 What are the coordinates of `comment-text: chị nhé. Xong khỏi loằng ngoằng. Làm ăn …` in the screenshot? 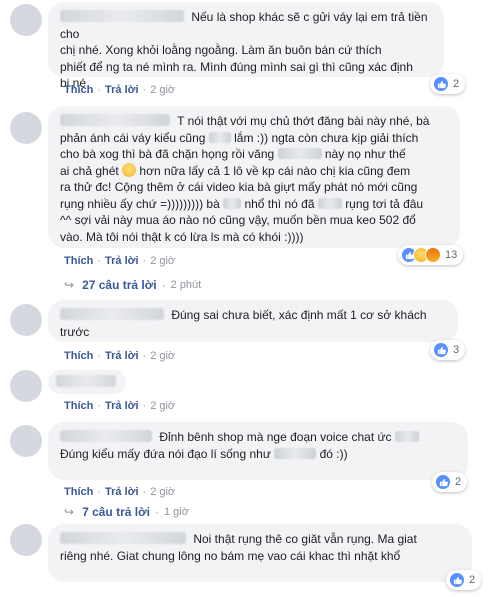 It's located at (221, 50).